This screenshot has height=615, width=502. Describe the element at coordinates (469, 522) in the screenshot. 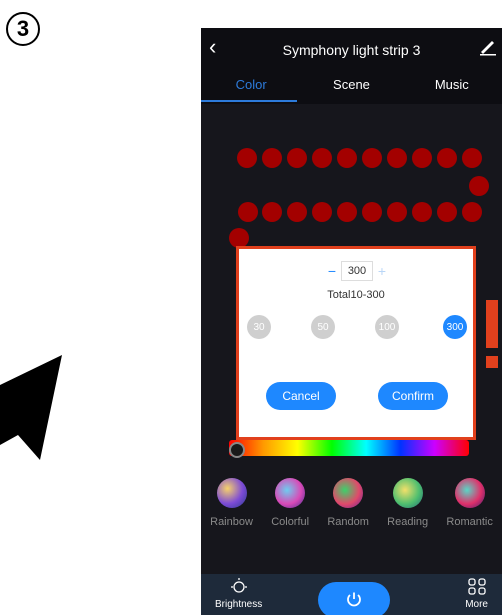

I see `mode-label: Romantic` at that location.